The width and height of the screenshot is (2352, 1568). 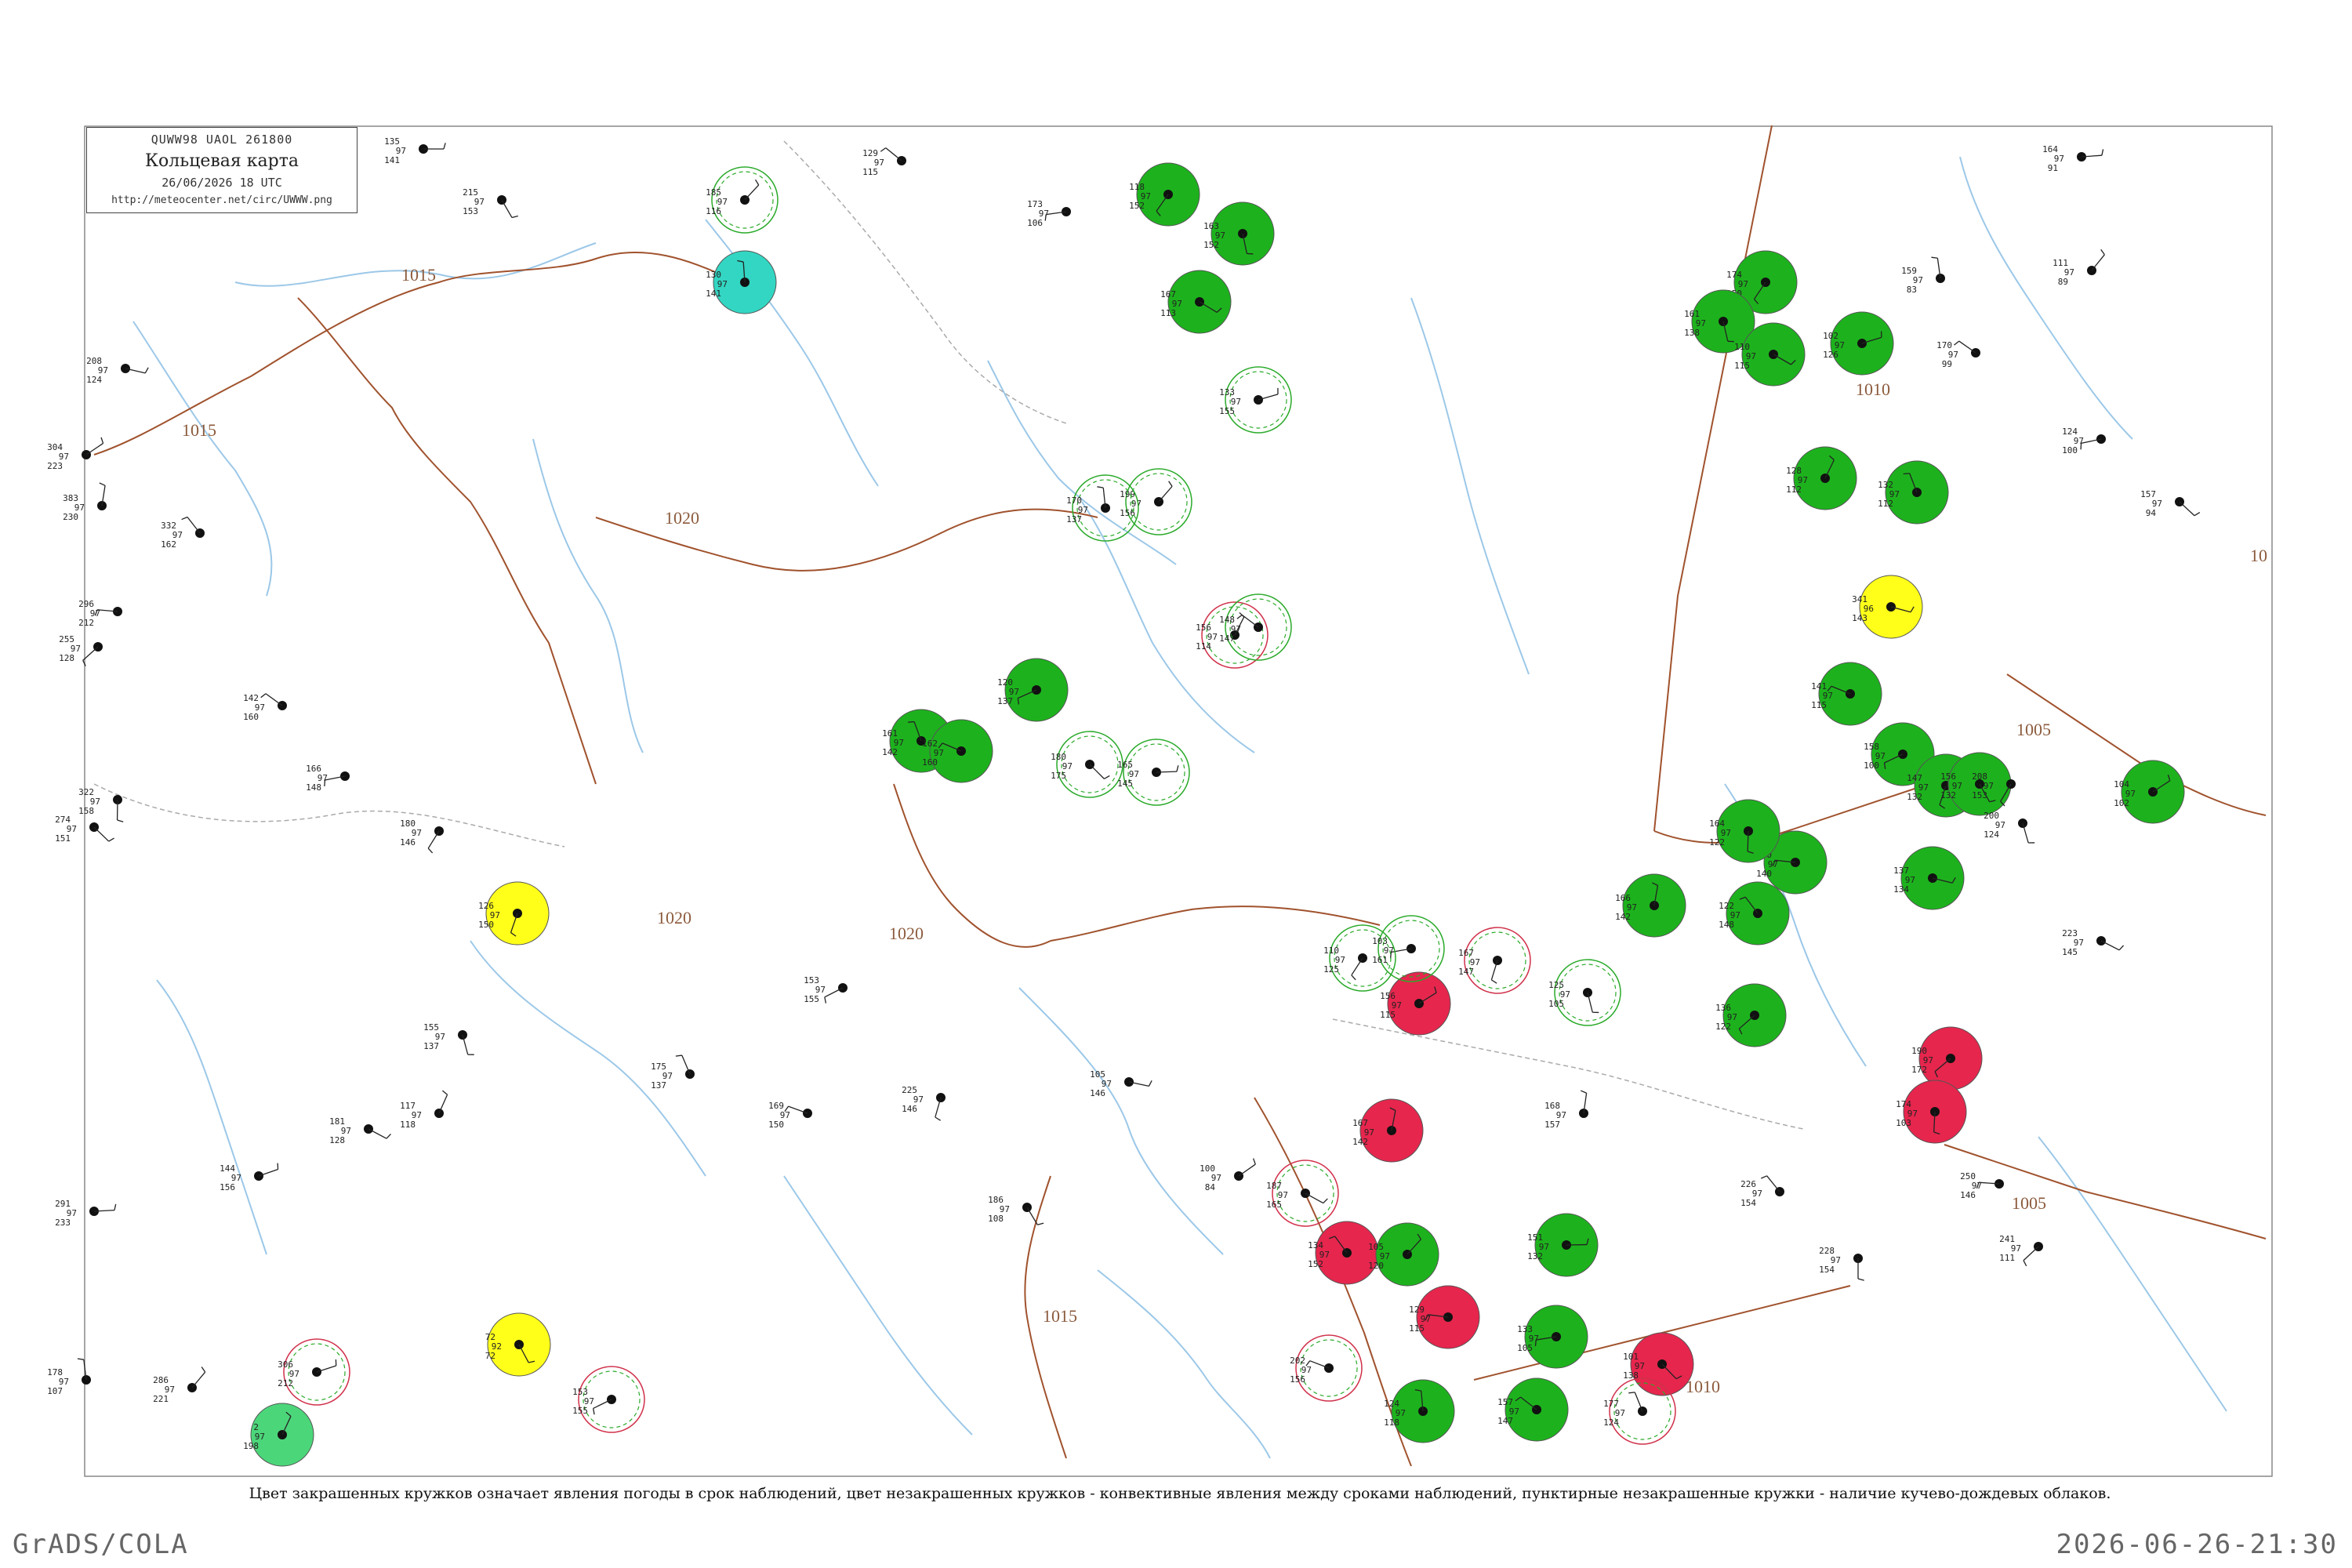 What do you see at coordinates (1947, 364) in the screenshot?
I see `station-value: 99` at bounding box center [1947, 364].